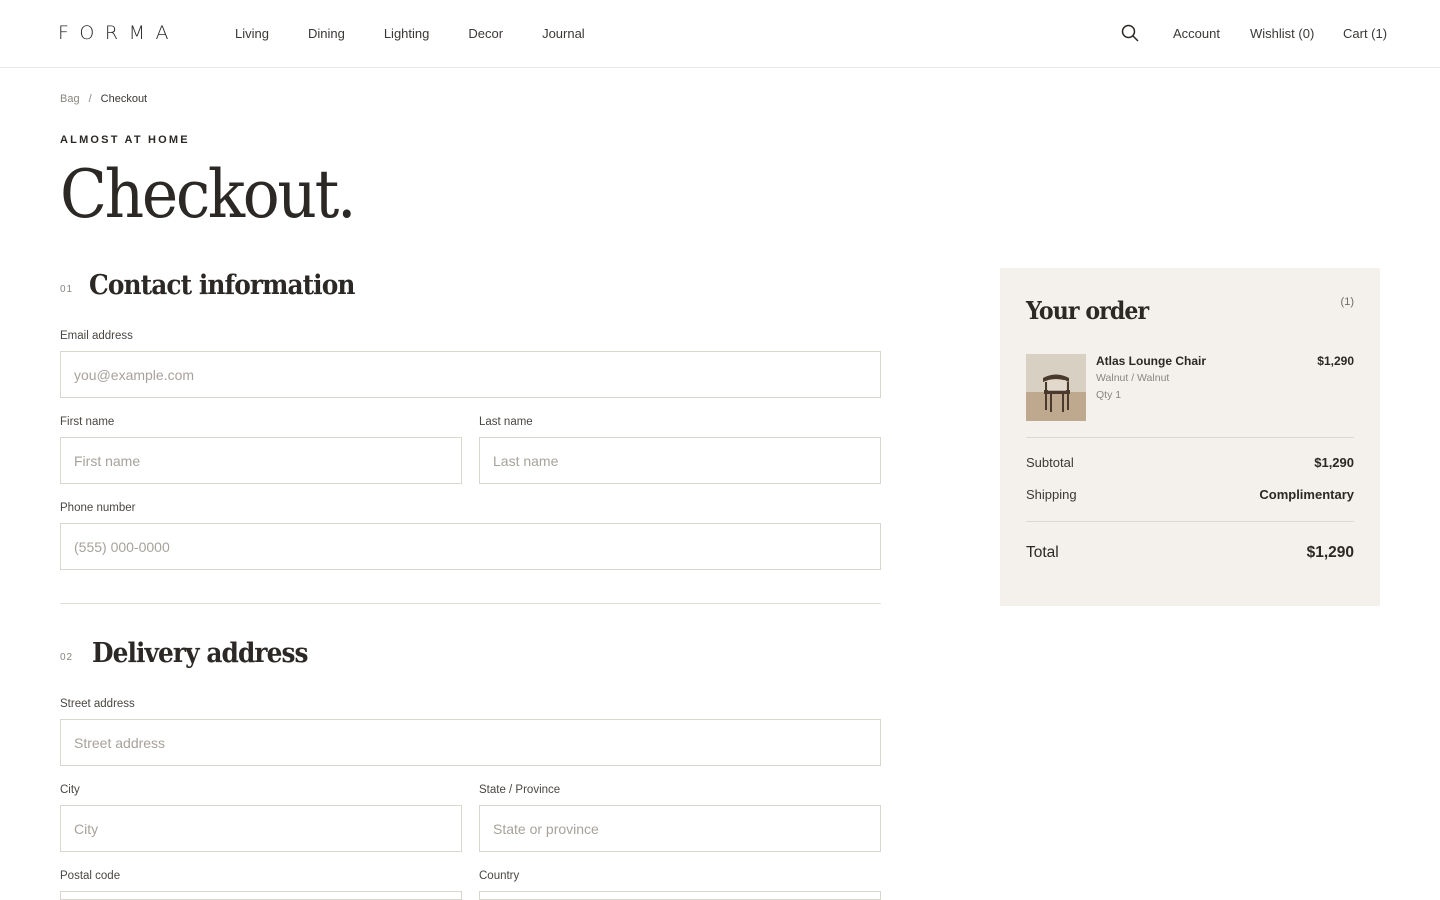  I want to click on subtotal-value: $1,290, so click(1334, 462).